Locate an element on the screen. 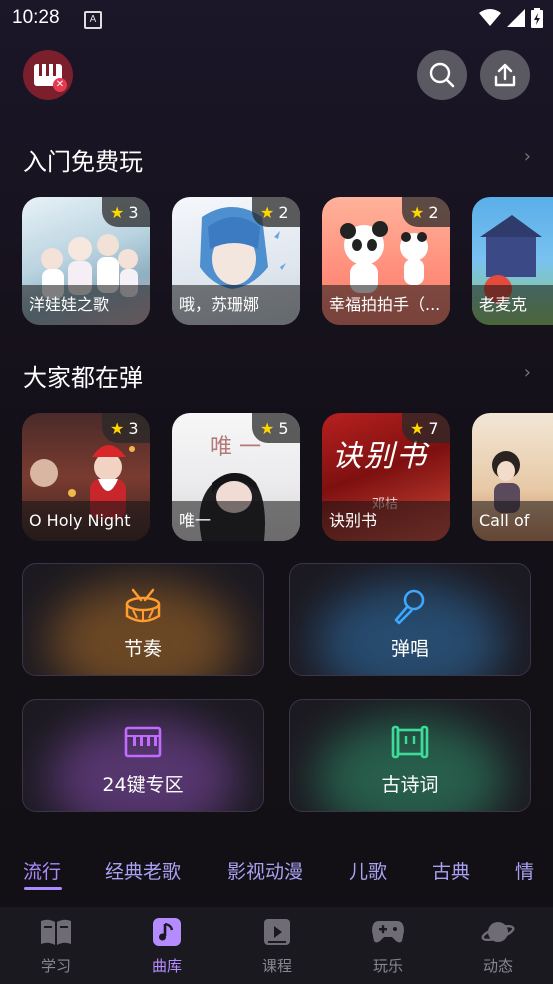  tab-classical: 古典 is located at coordinates (451, 870).